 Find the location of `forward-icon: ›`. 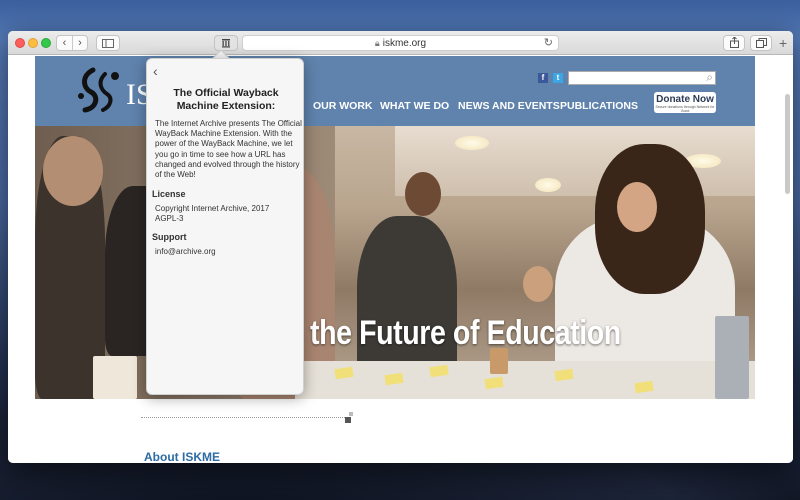

forward-icon: › is located at coordinates (79, 43).